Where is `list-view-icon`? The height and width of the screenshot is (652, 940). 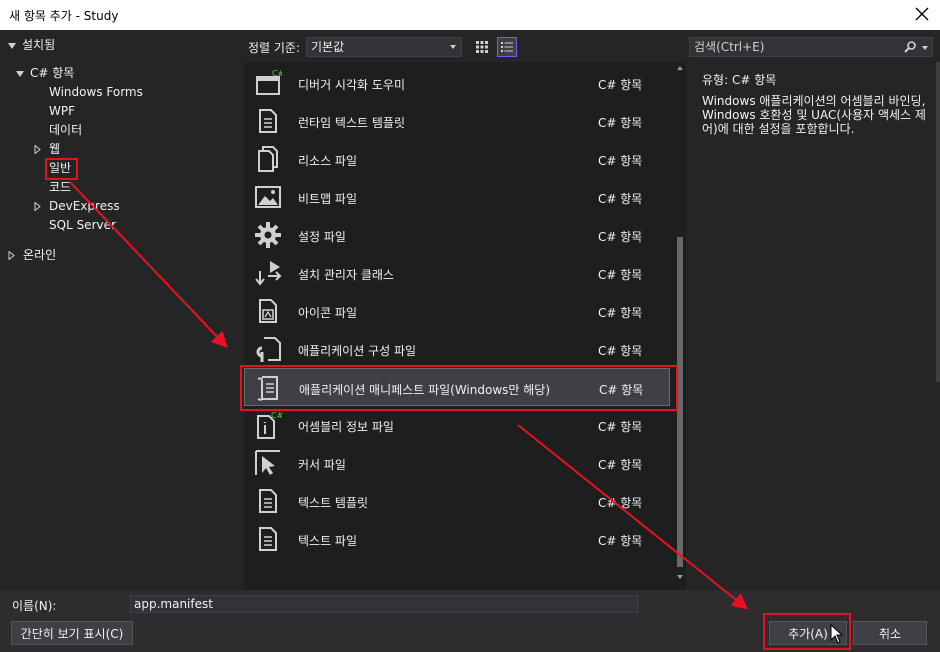
list-view-icon is located at coordinates (507, 47).